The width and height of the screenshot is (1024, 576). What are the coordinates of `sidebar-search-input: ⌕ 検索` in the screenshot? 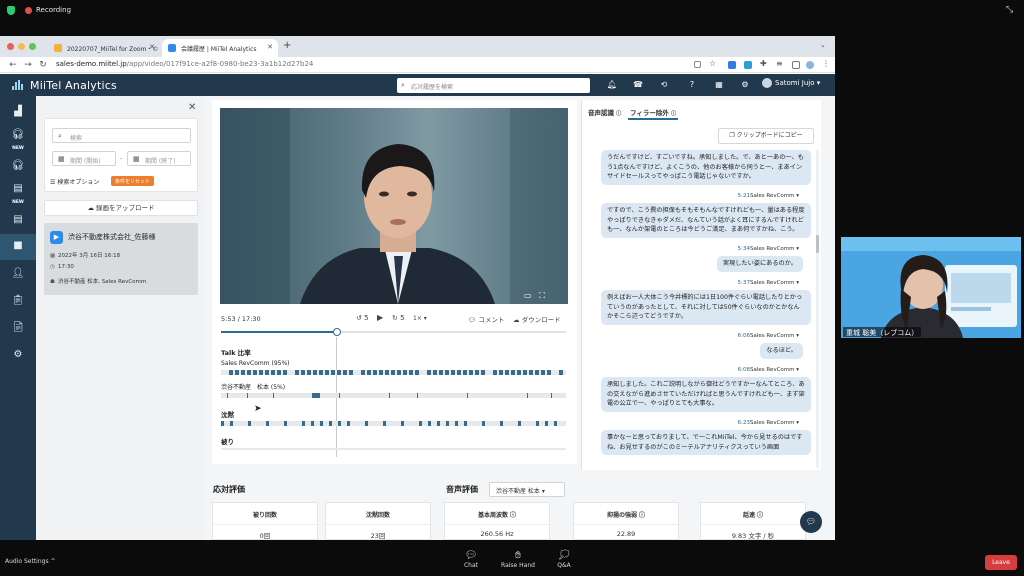 It's located at (121, 135).